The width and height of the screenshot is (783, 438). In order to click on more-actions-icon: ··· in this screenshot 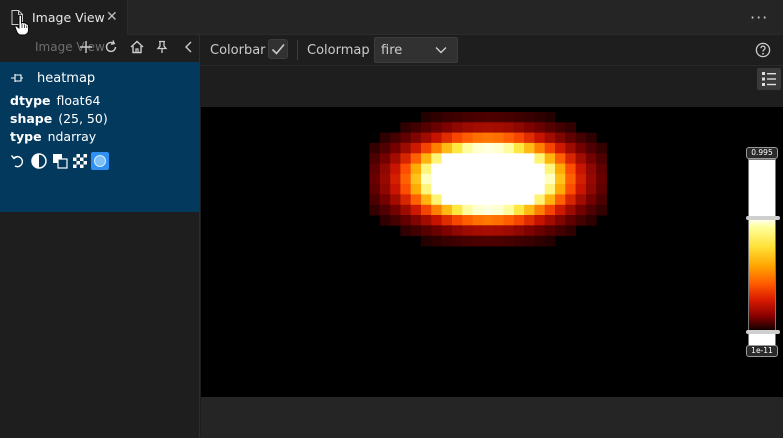, I will do `click(759, 17)`.